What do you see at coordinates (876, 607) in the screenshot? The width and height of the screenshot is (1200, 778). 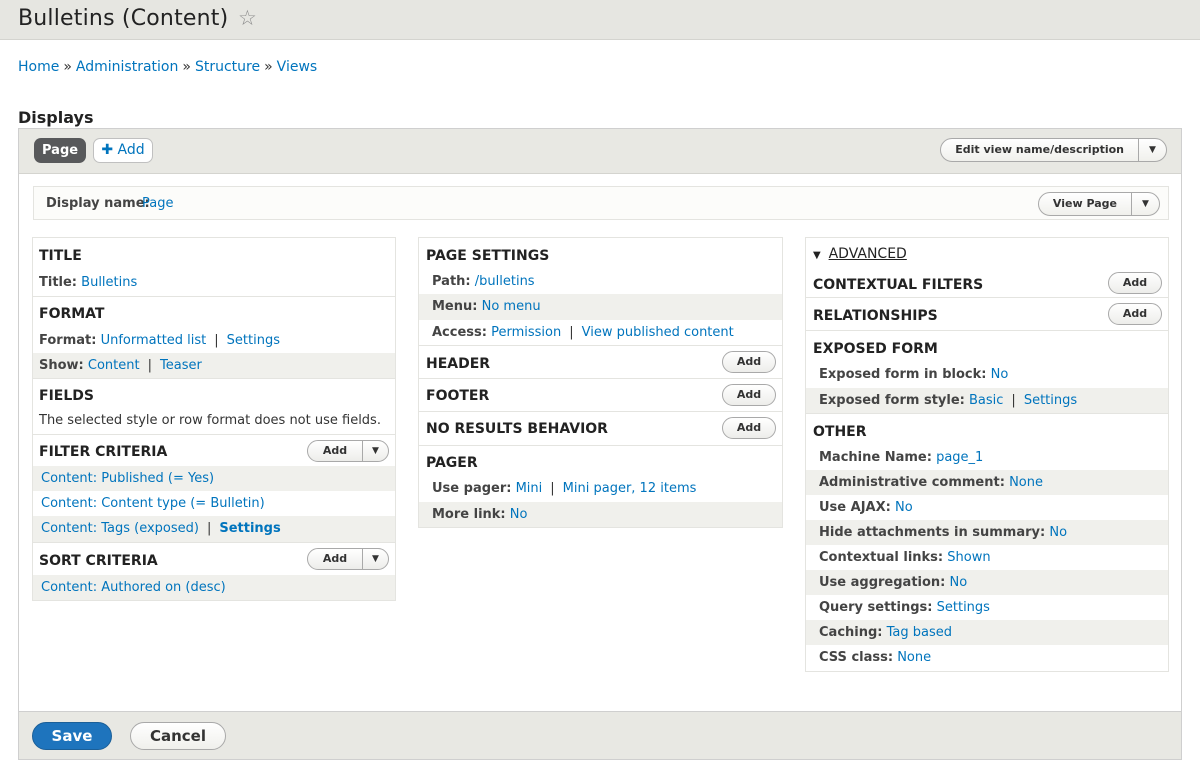 I see `other-label: Query settings:` at bounding box center [876, 607].